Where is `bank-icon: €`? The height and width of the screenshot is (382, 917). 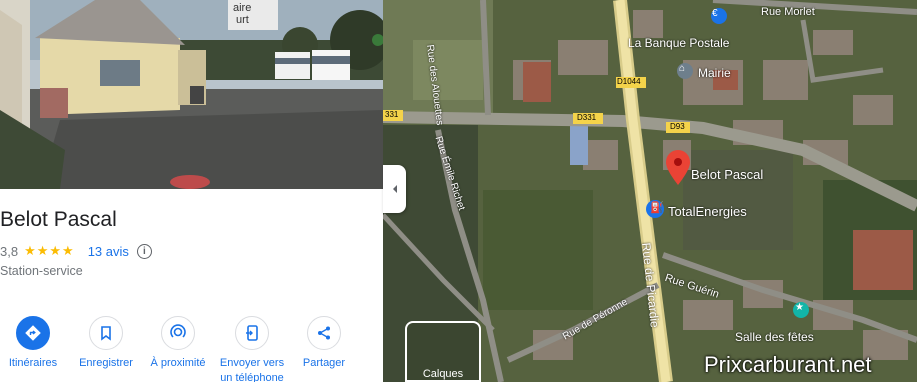 bank-icon: € is located at coordinates (715, 13).